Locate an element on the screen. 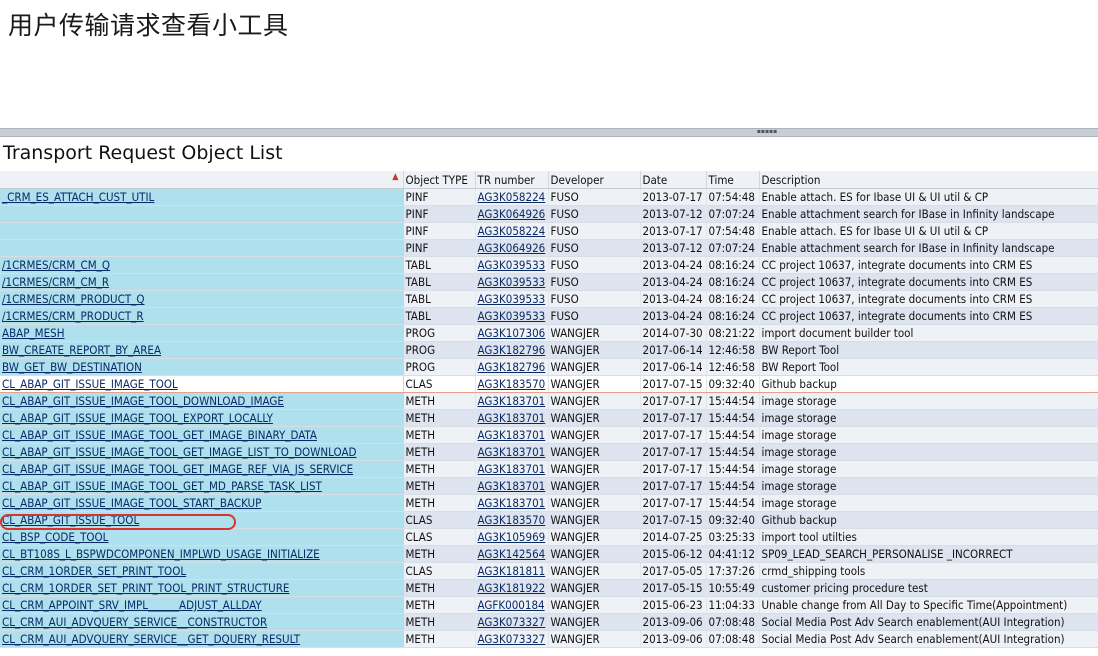 This screenshot has height=656, width=1098. cell-object-name-link: BW_GET_BW_DESTINATION is located at coordinates (72, 367).